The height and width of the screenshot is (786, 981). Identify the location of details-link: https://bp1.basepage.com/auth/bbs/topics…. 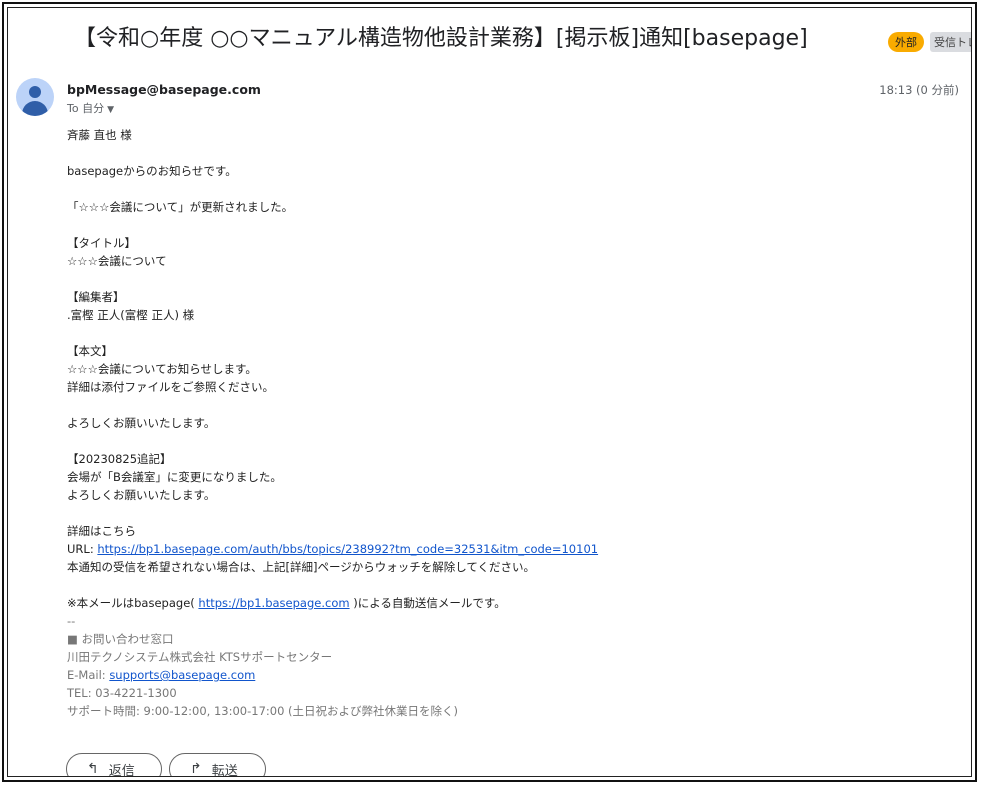
(347, 549).